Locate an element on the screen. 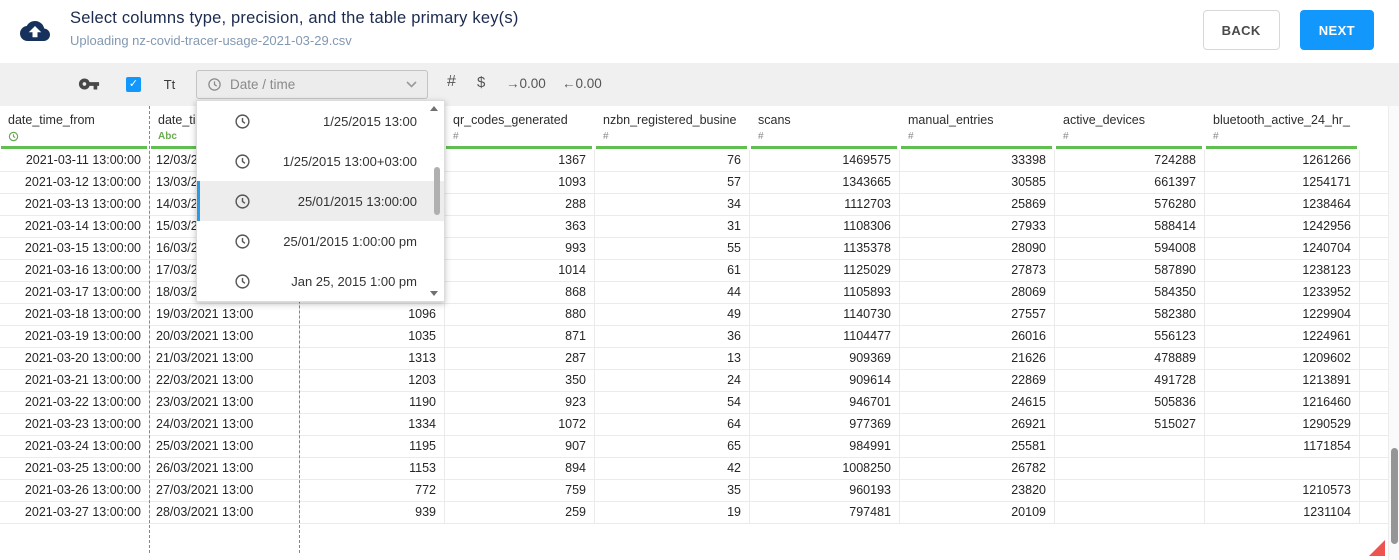 The width and height of the screenshot is (1399, 560). currency-type-button: $ is located at coordinates (481, 82).